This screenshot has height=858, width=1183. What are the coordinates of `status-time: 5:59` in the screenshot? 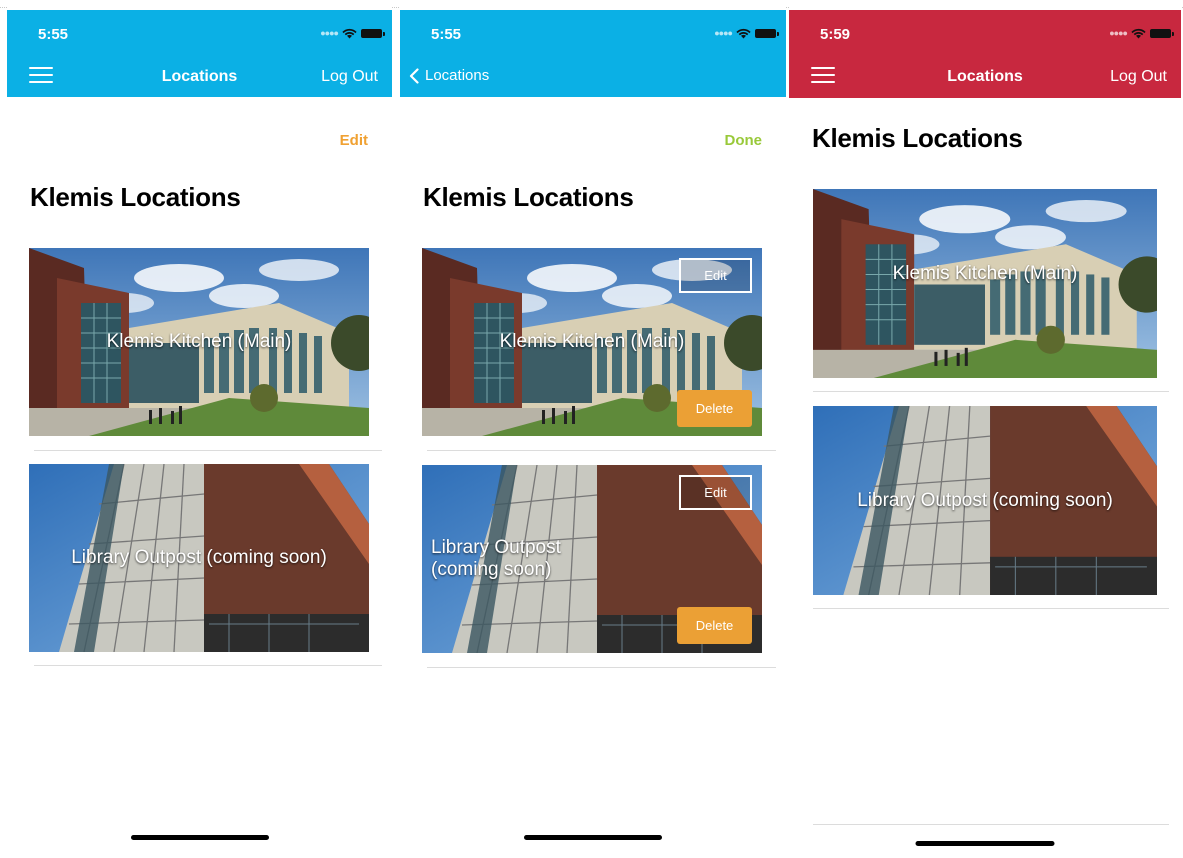 It's located at (835, 34).